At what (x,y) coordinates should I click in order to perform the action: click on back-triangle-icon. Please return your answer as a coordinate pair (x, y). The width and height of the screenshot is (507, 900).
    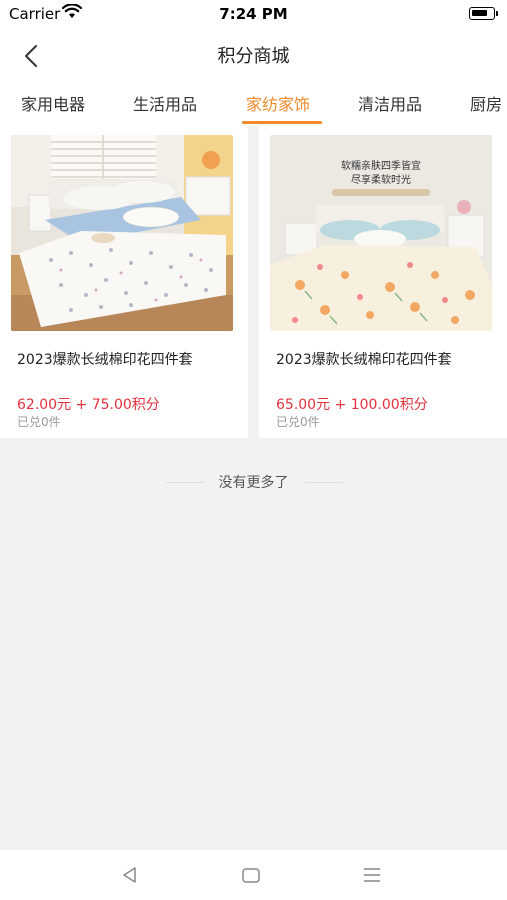
    Looking at the image, I should click on (130, 875).